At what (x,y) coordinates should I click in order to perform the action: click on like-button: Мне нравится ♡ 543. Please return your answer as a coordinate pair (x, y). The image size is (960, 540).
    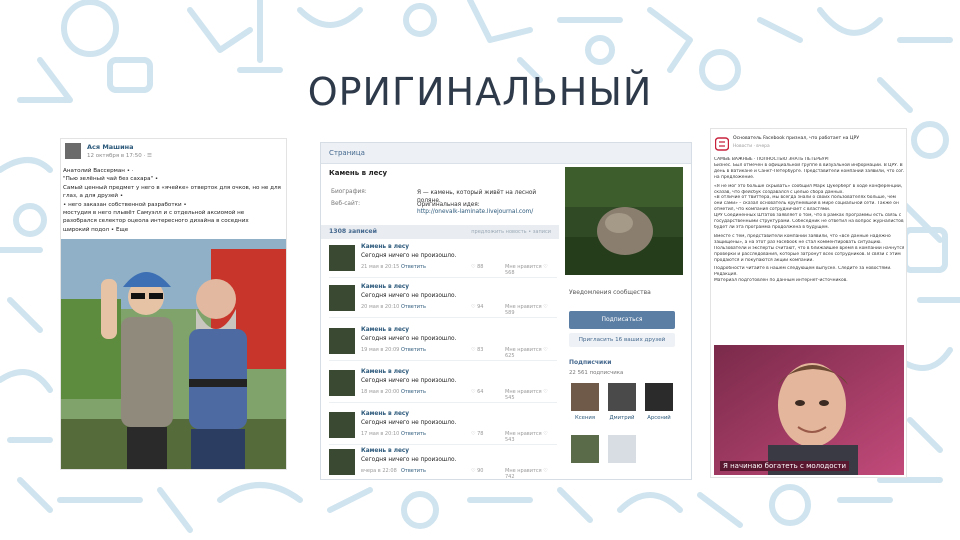
    Looking at the image, I should click on (531, 437).